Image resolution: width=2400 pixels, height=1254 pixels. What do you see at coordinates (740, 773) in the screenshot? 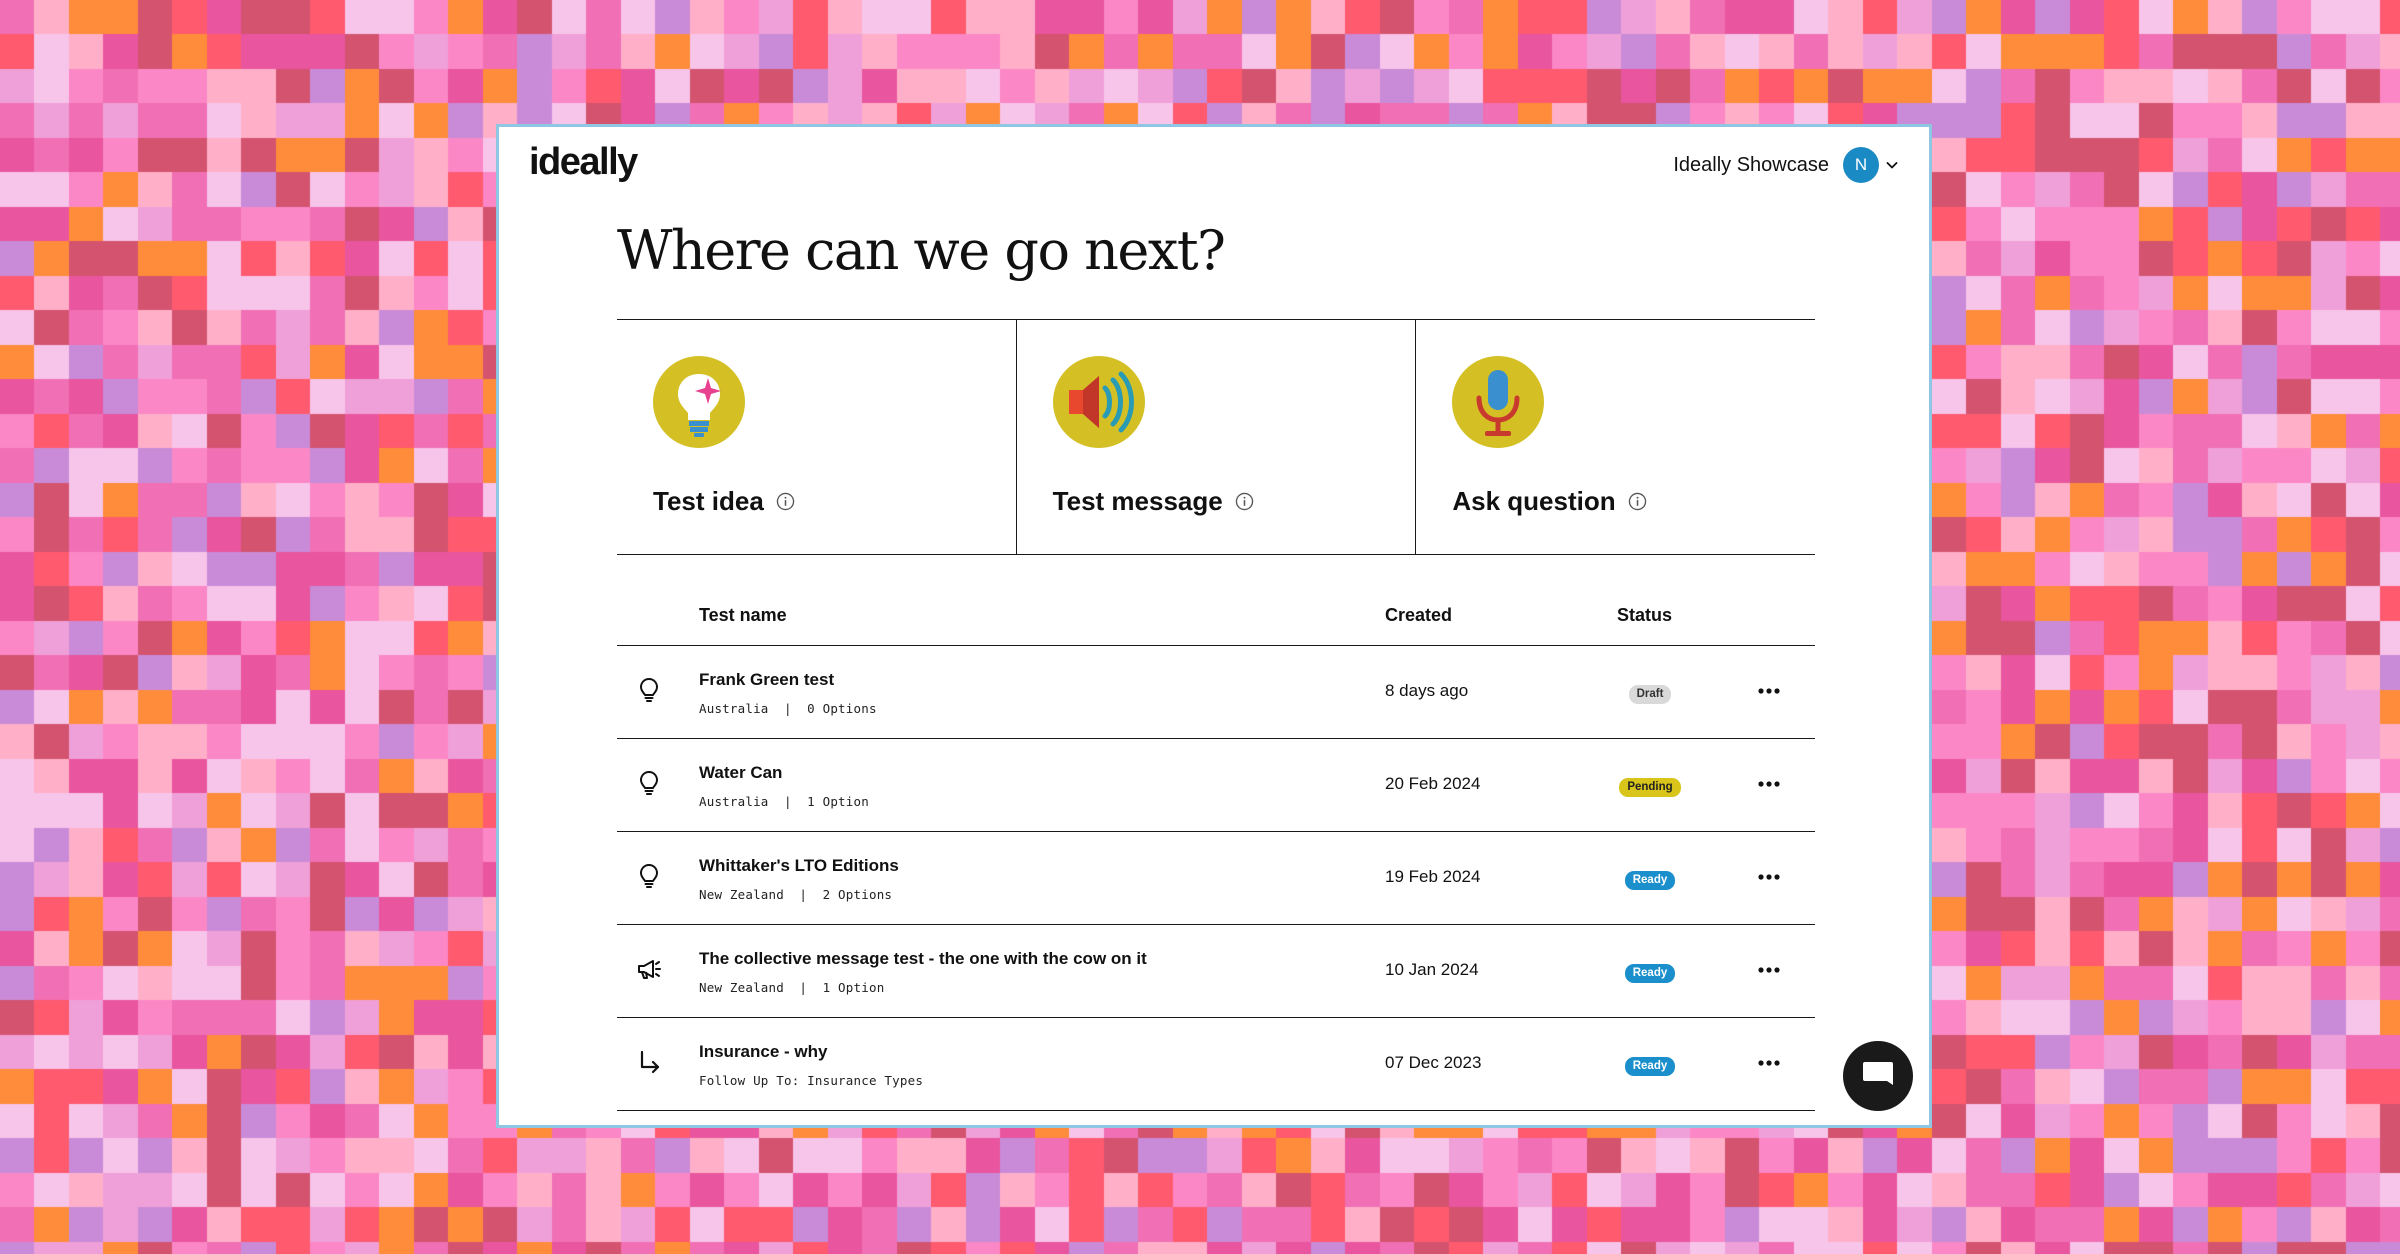
I see `test-name: Water Can` at bounding box center [740, 773].